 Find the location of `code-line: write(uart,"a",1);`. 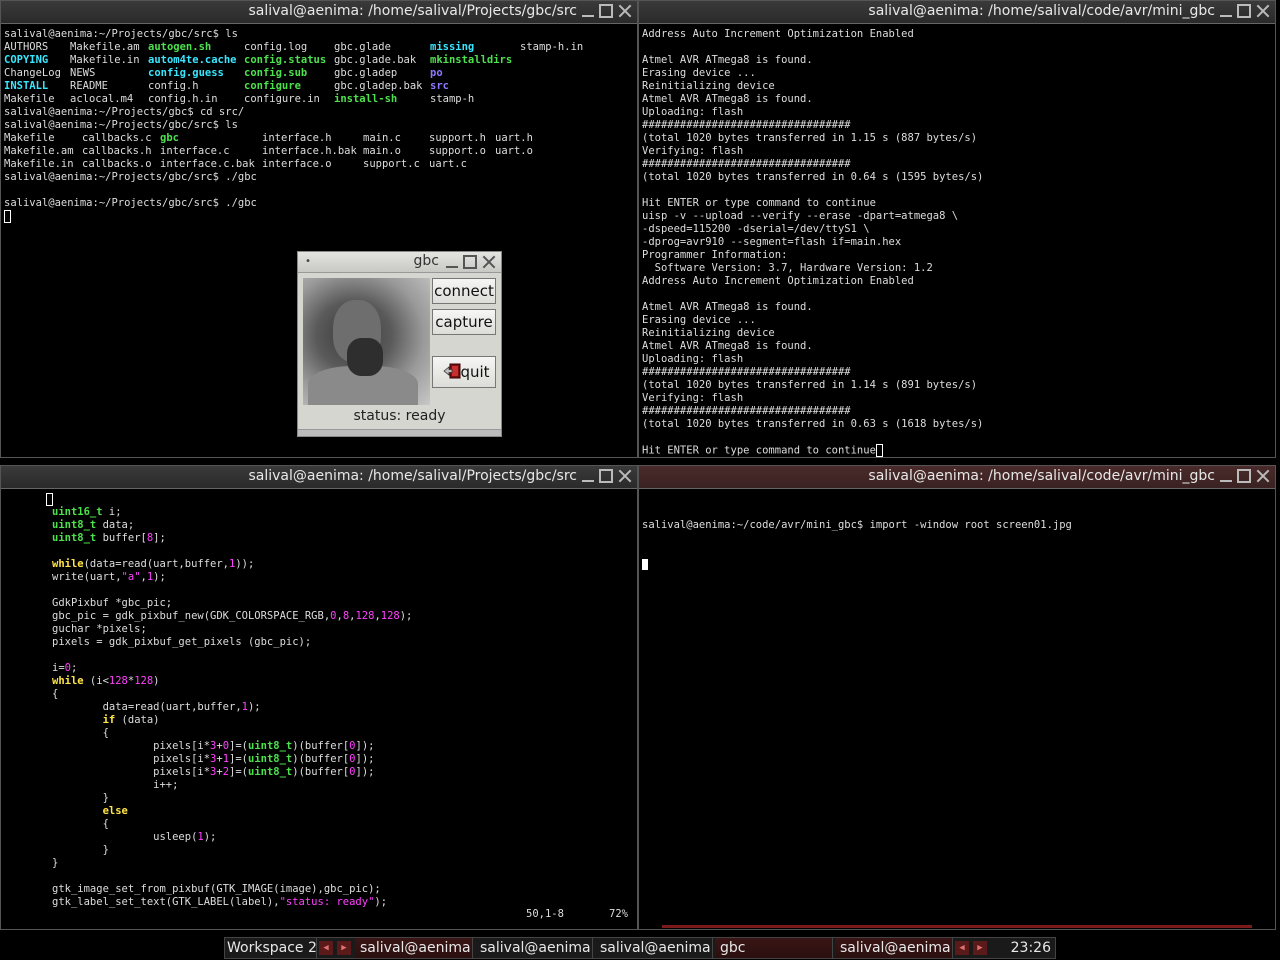

code-line: write(uart,"a",1); is located at coordinates (340, 577).